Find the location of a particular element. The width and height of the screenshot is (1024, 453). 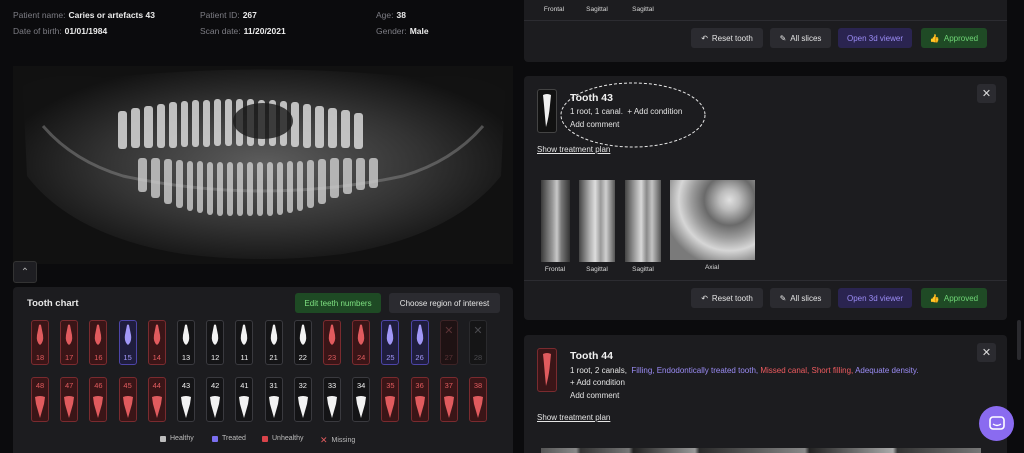

tooth-number: 44 is located at coordinates (156, 385).